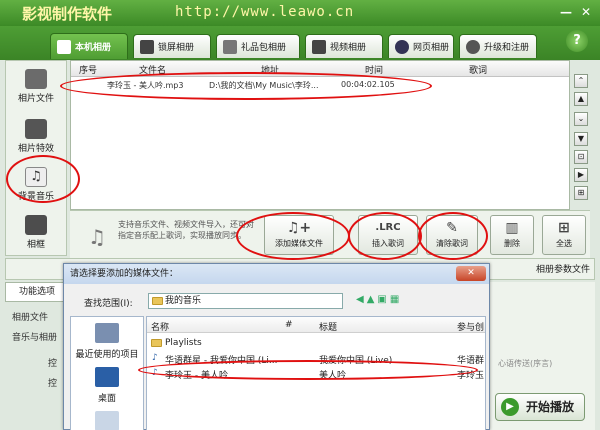 The width and height of the screenshot is (600, 430). What do you see at coordinates (35, 149) in the screenshot?
I see `nav-label: 相片特效` at bounding box center [35, 149].